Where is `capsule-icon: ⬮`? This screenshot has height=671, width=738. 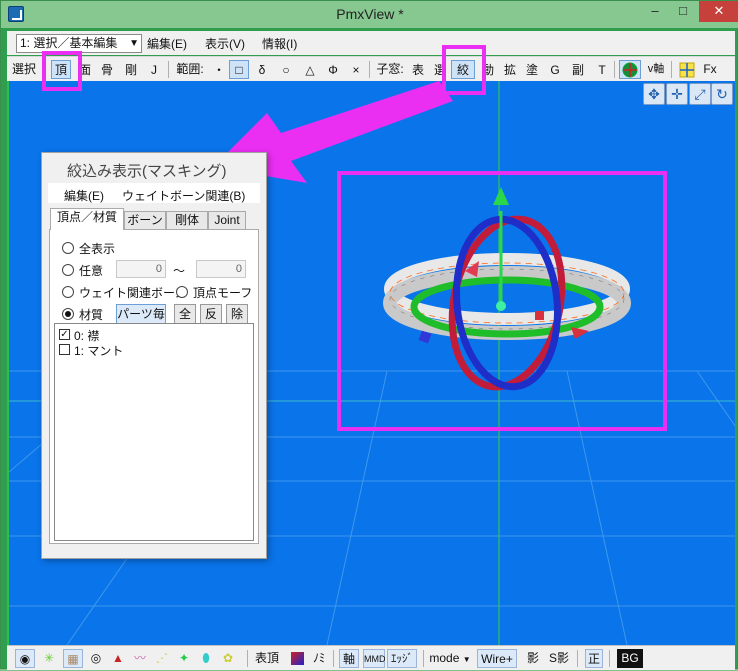
capsule-icon: ⬮ is located at coordinates (206, 658).